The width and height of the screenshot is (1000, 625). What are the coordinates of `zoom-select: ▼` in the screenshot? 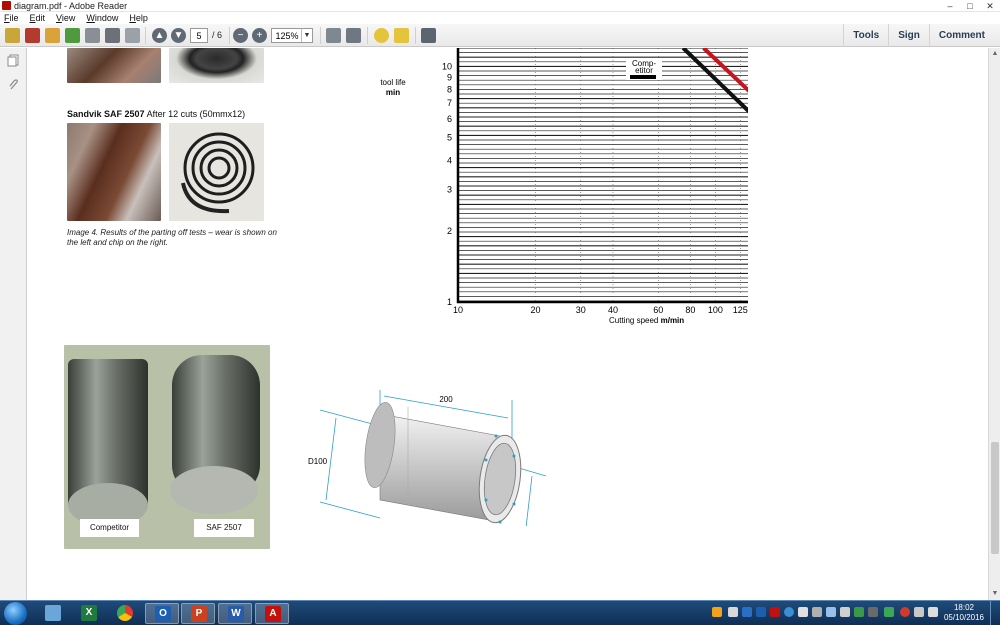 It's located at (292, 35).